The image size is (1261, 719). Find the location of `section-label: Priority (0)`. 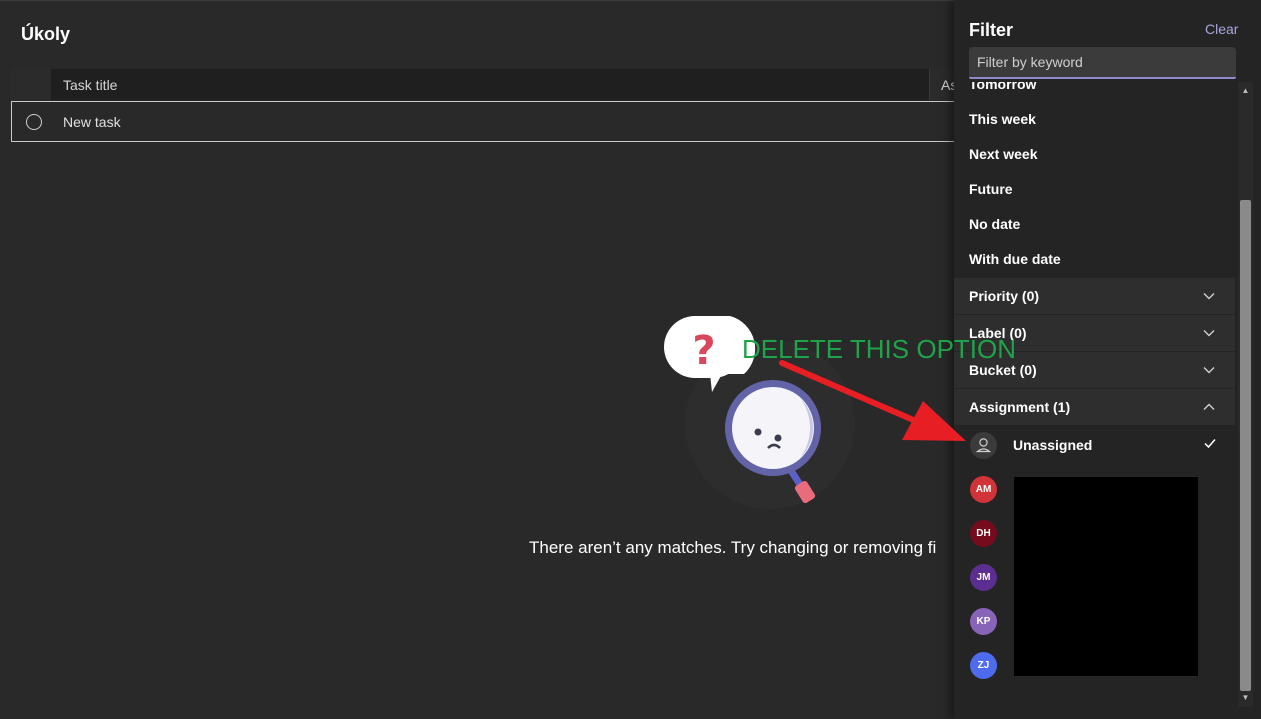

section-label: Priority (0) is located at coordinates (1004, 296).